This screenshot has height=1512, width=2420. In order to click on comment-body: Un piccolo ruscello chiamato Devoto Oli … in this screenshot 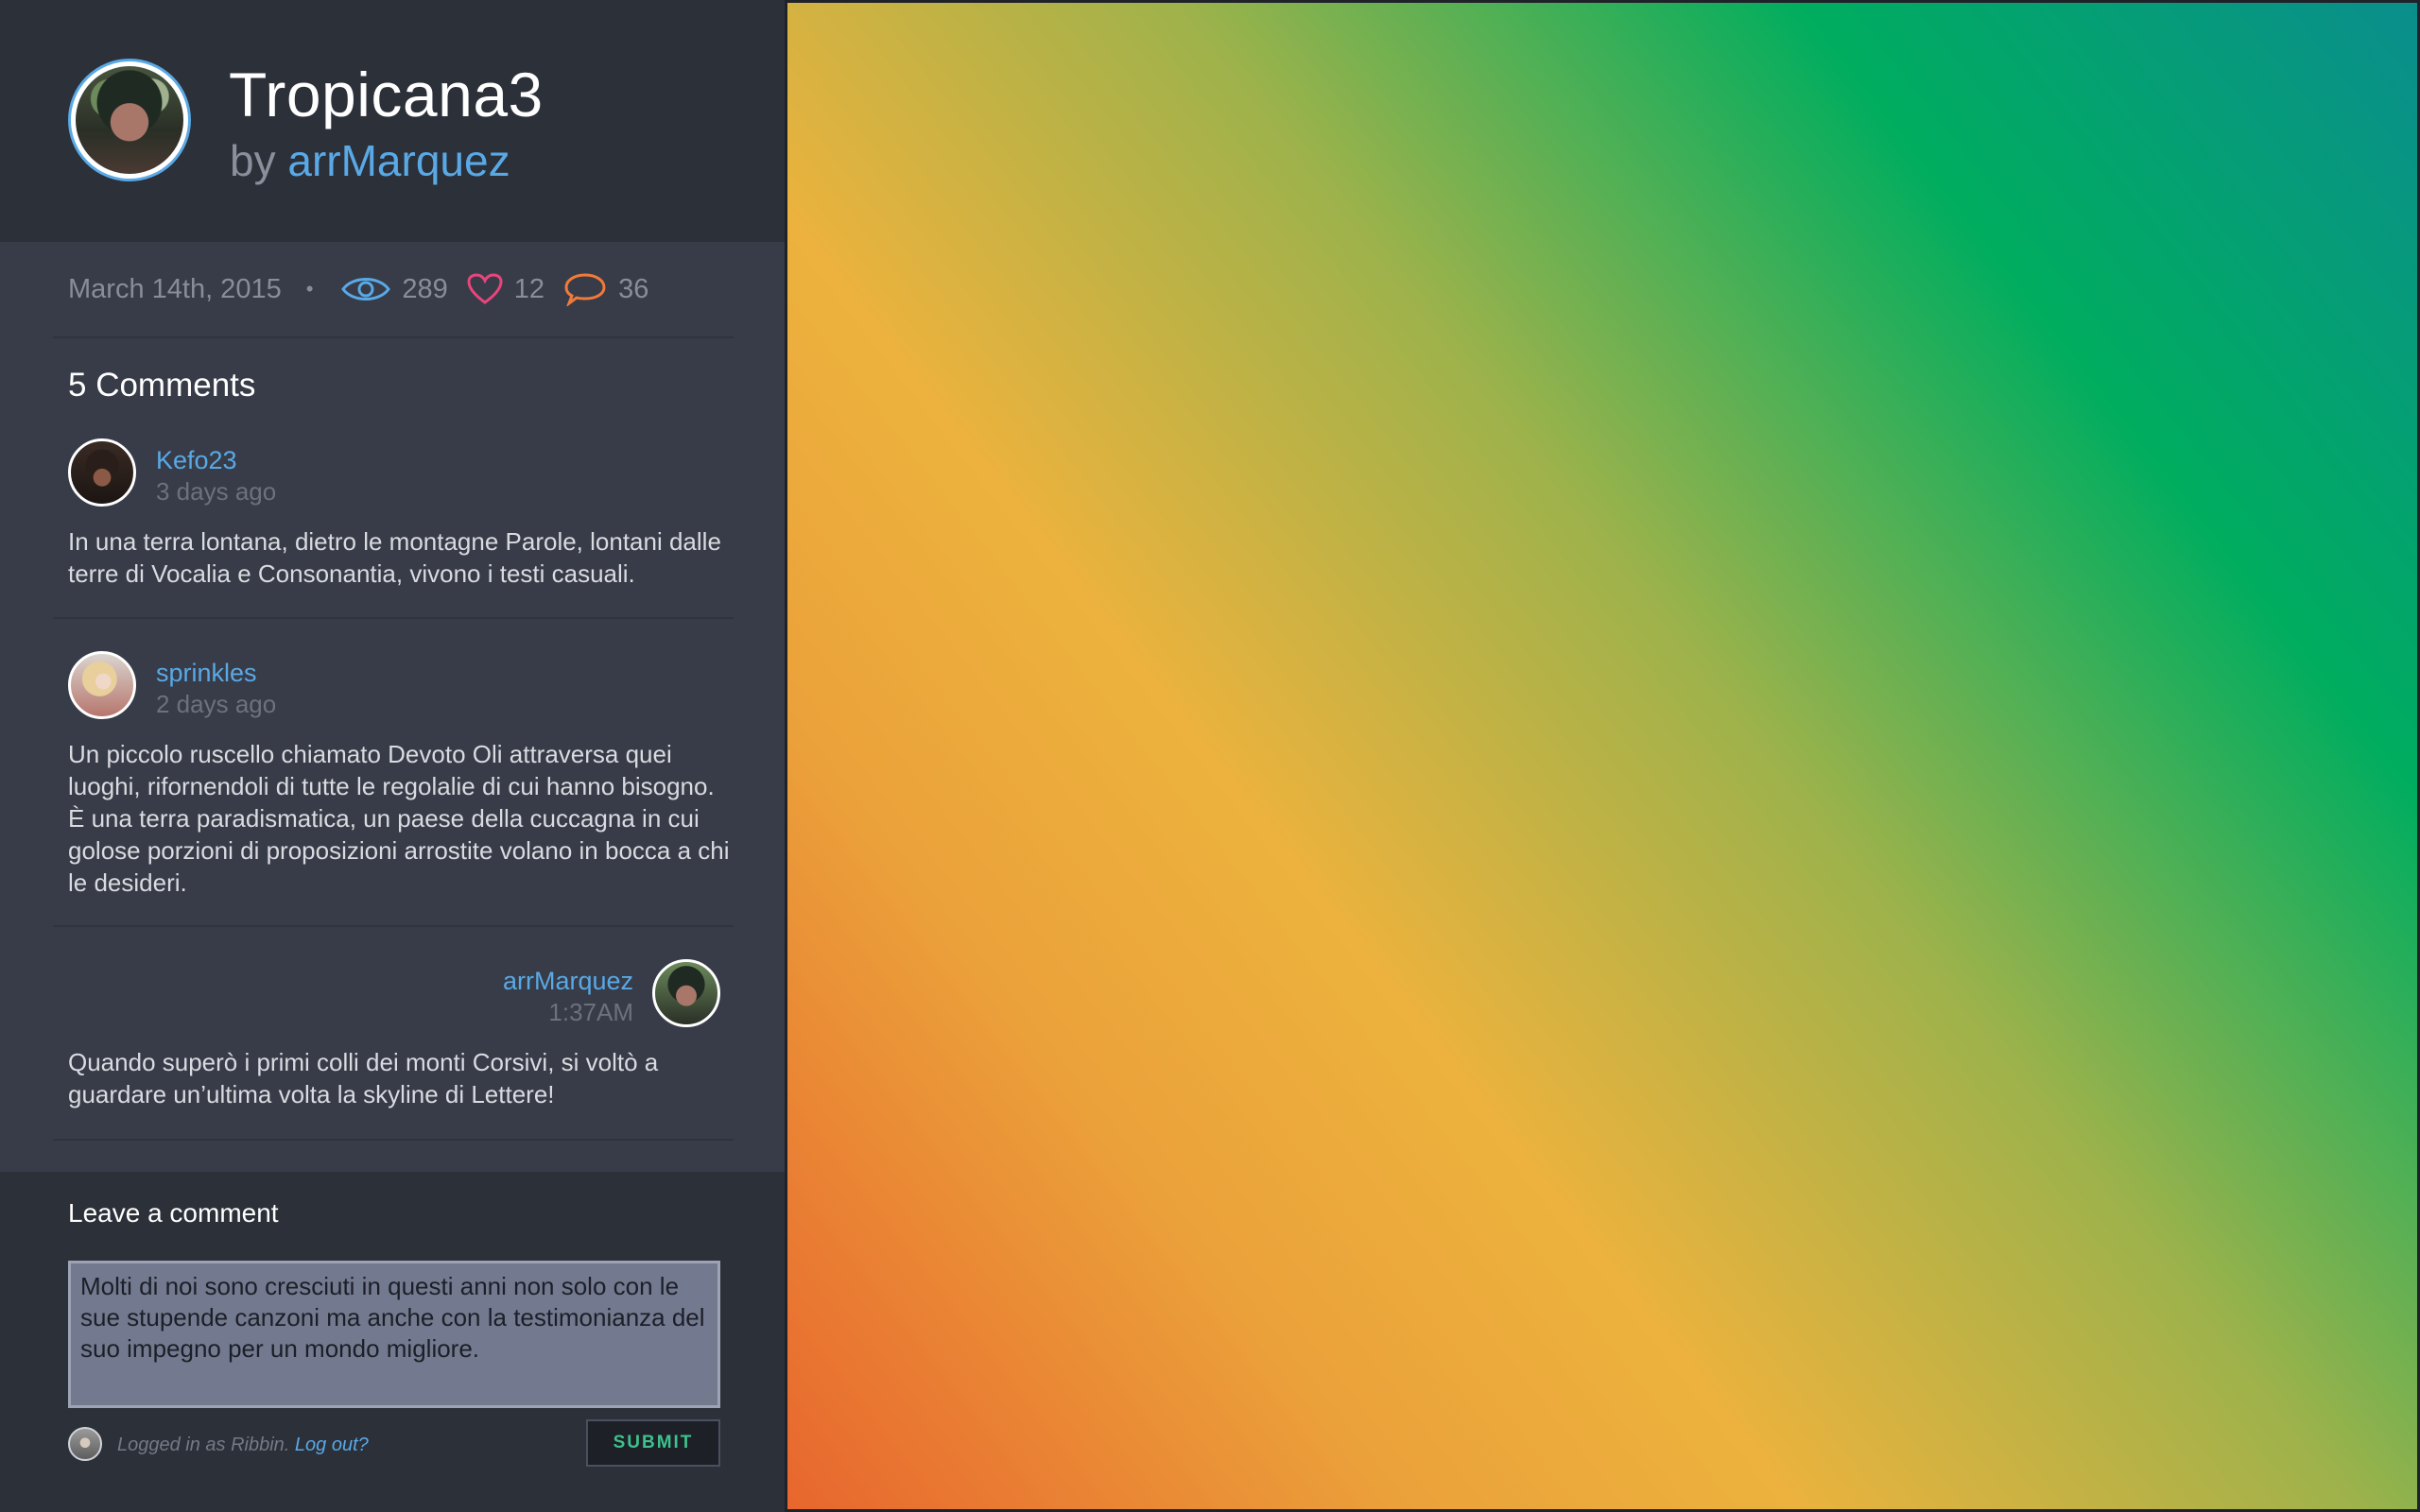, I will do `click(399, 818)`.